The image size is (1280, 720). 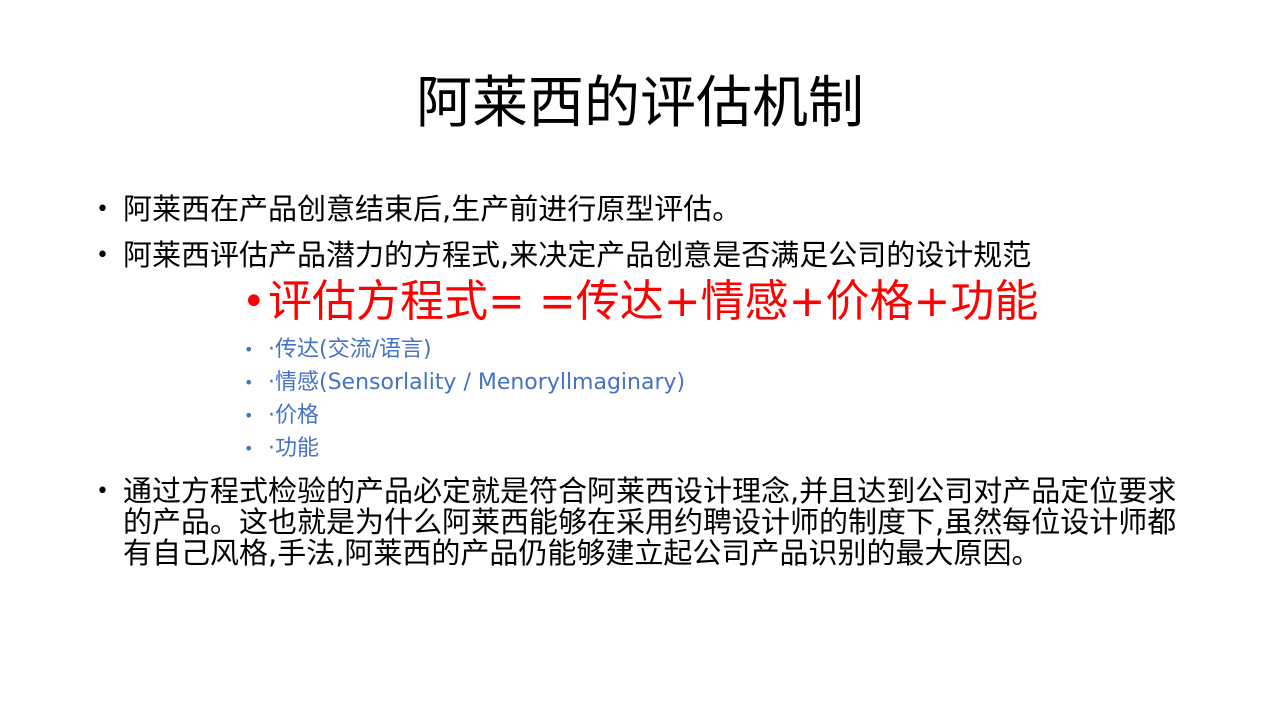 What do you see at coordinates (350, 349) in the screenshot?
I see `sub-item-text: ·传达(交流/语言)` at bounding box center [350, 349].